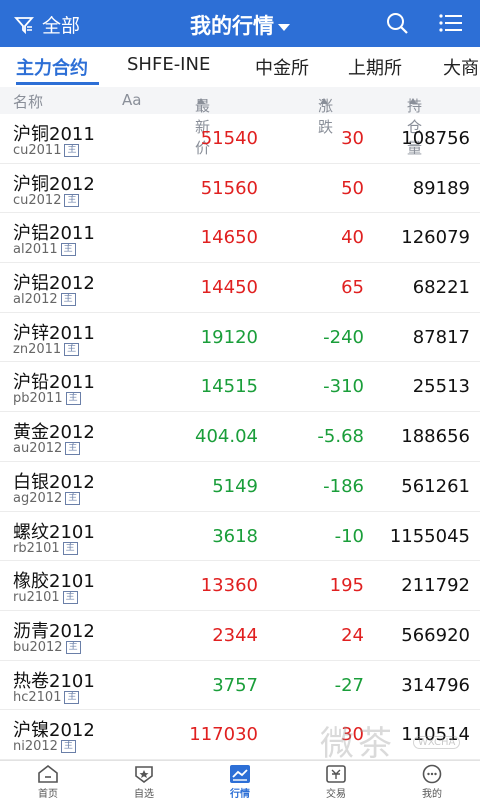  What do you see at coordinates (168, 64) in the screenshot?
I see `tab-shfe-ine: SHFE-INE` at bounding box center [168, 64].